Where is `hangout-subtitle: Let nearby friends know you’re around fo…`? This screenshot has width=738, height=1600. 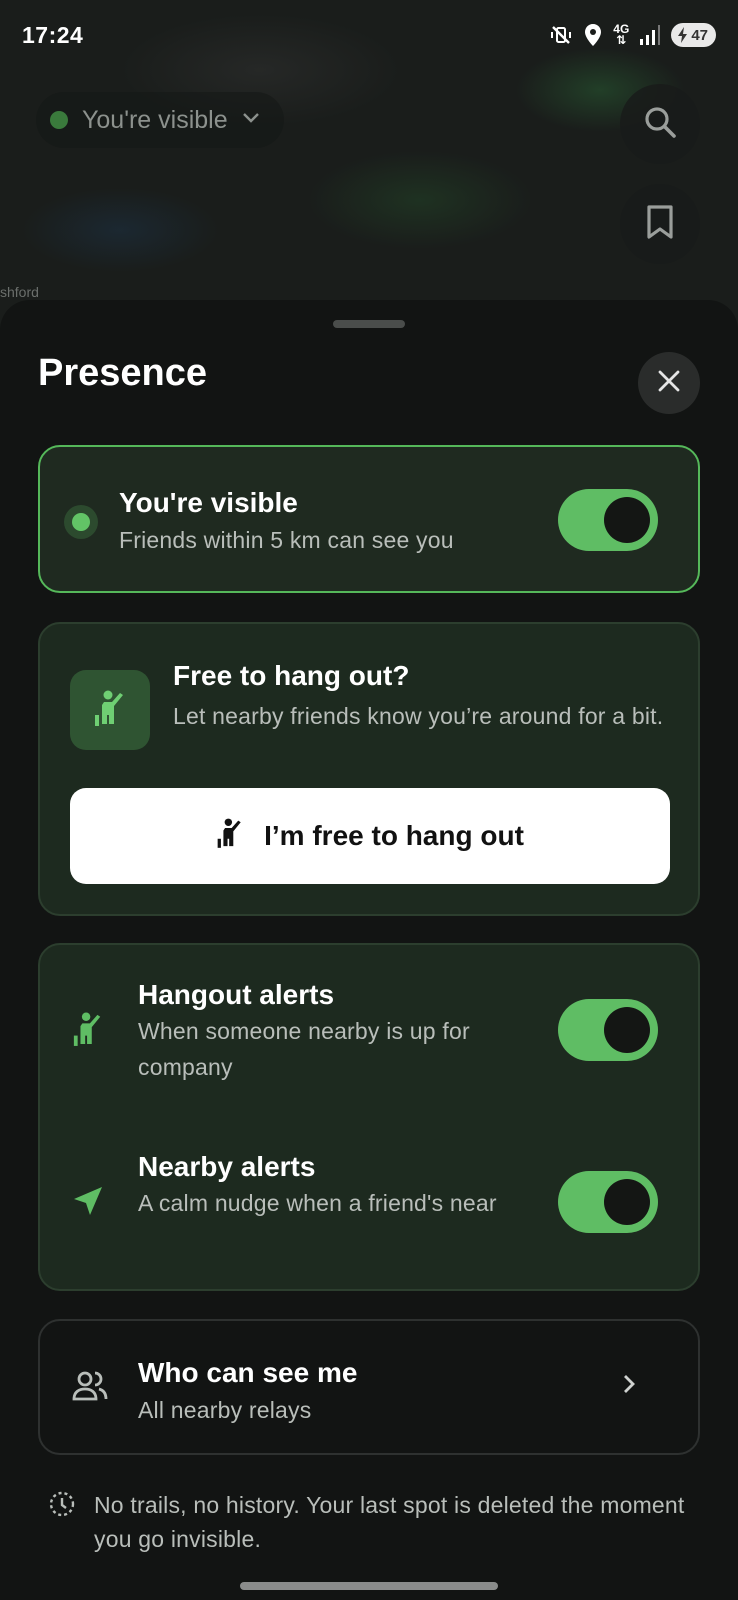
hangout-subtitle: Let nearby friends know you’re around fo… is located at coordinates (418, 716).